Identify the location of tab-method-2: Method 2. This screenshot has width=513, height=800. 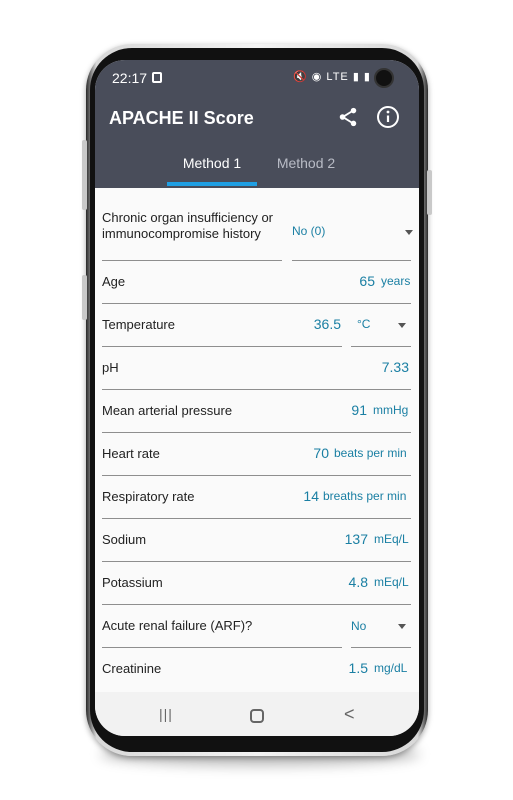
(306, 163).